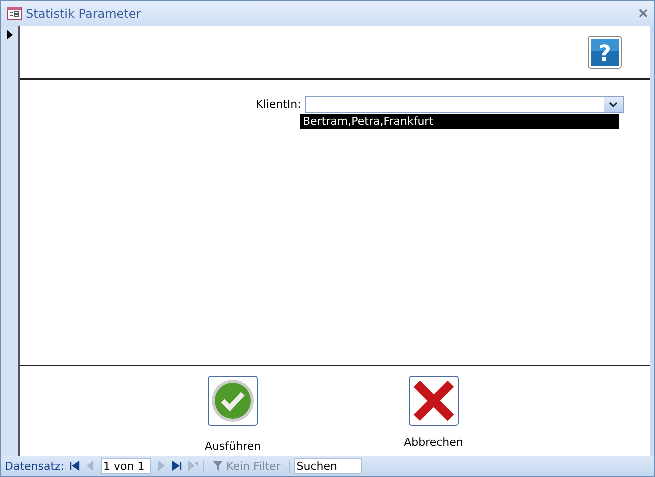 This screenshot has width=655, height=477. What do you see at coordinates (643, 13) in the screenshot?
I see `close-icon` at bounding box center [643, 13].